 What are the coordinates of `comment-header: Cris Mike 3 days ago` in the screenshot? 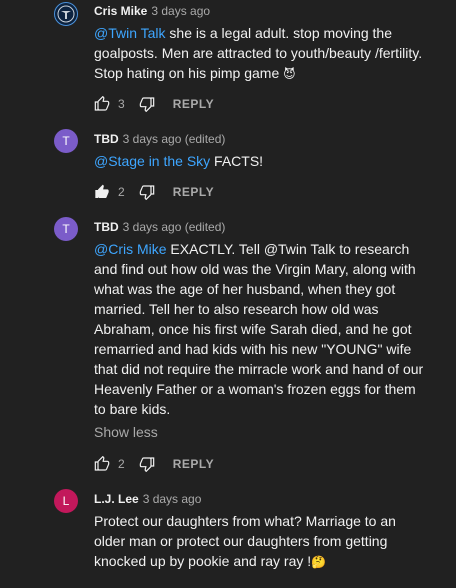 It's located at (152, 11).